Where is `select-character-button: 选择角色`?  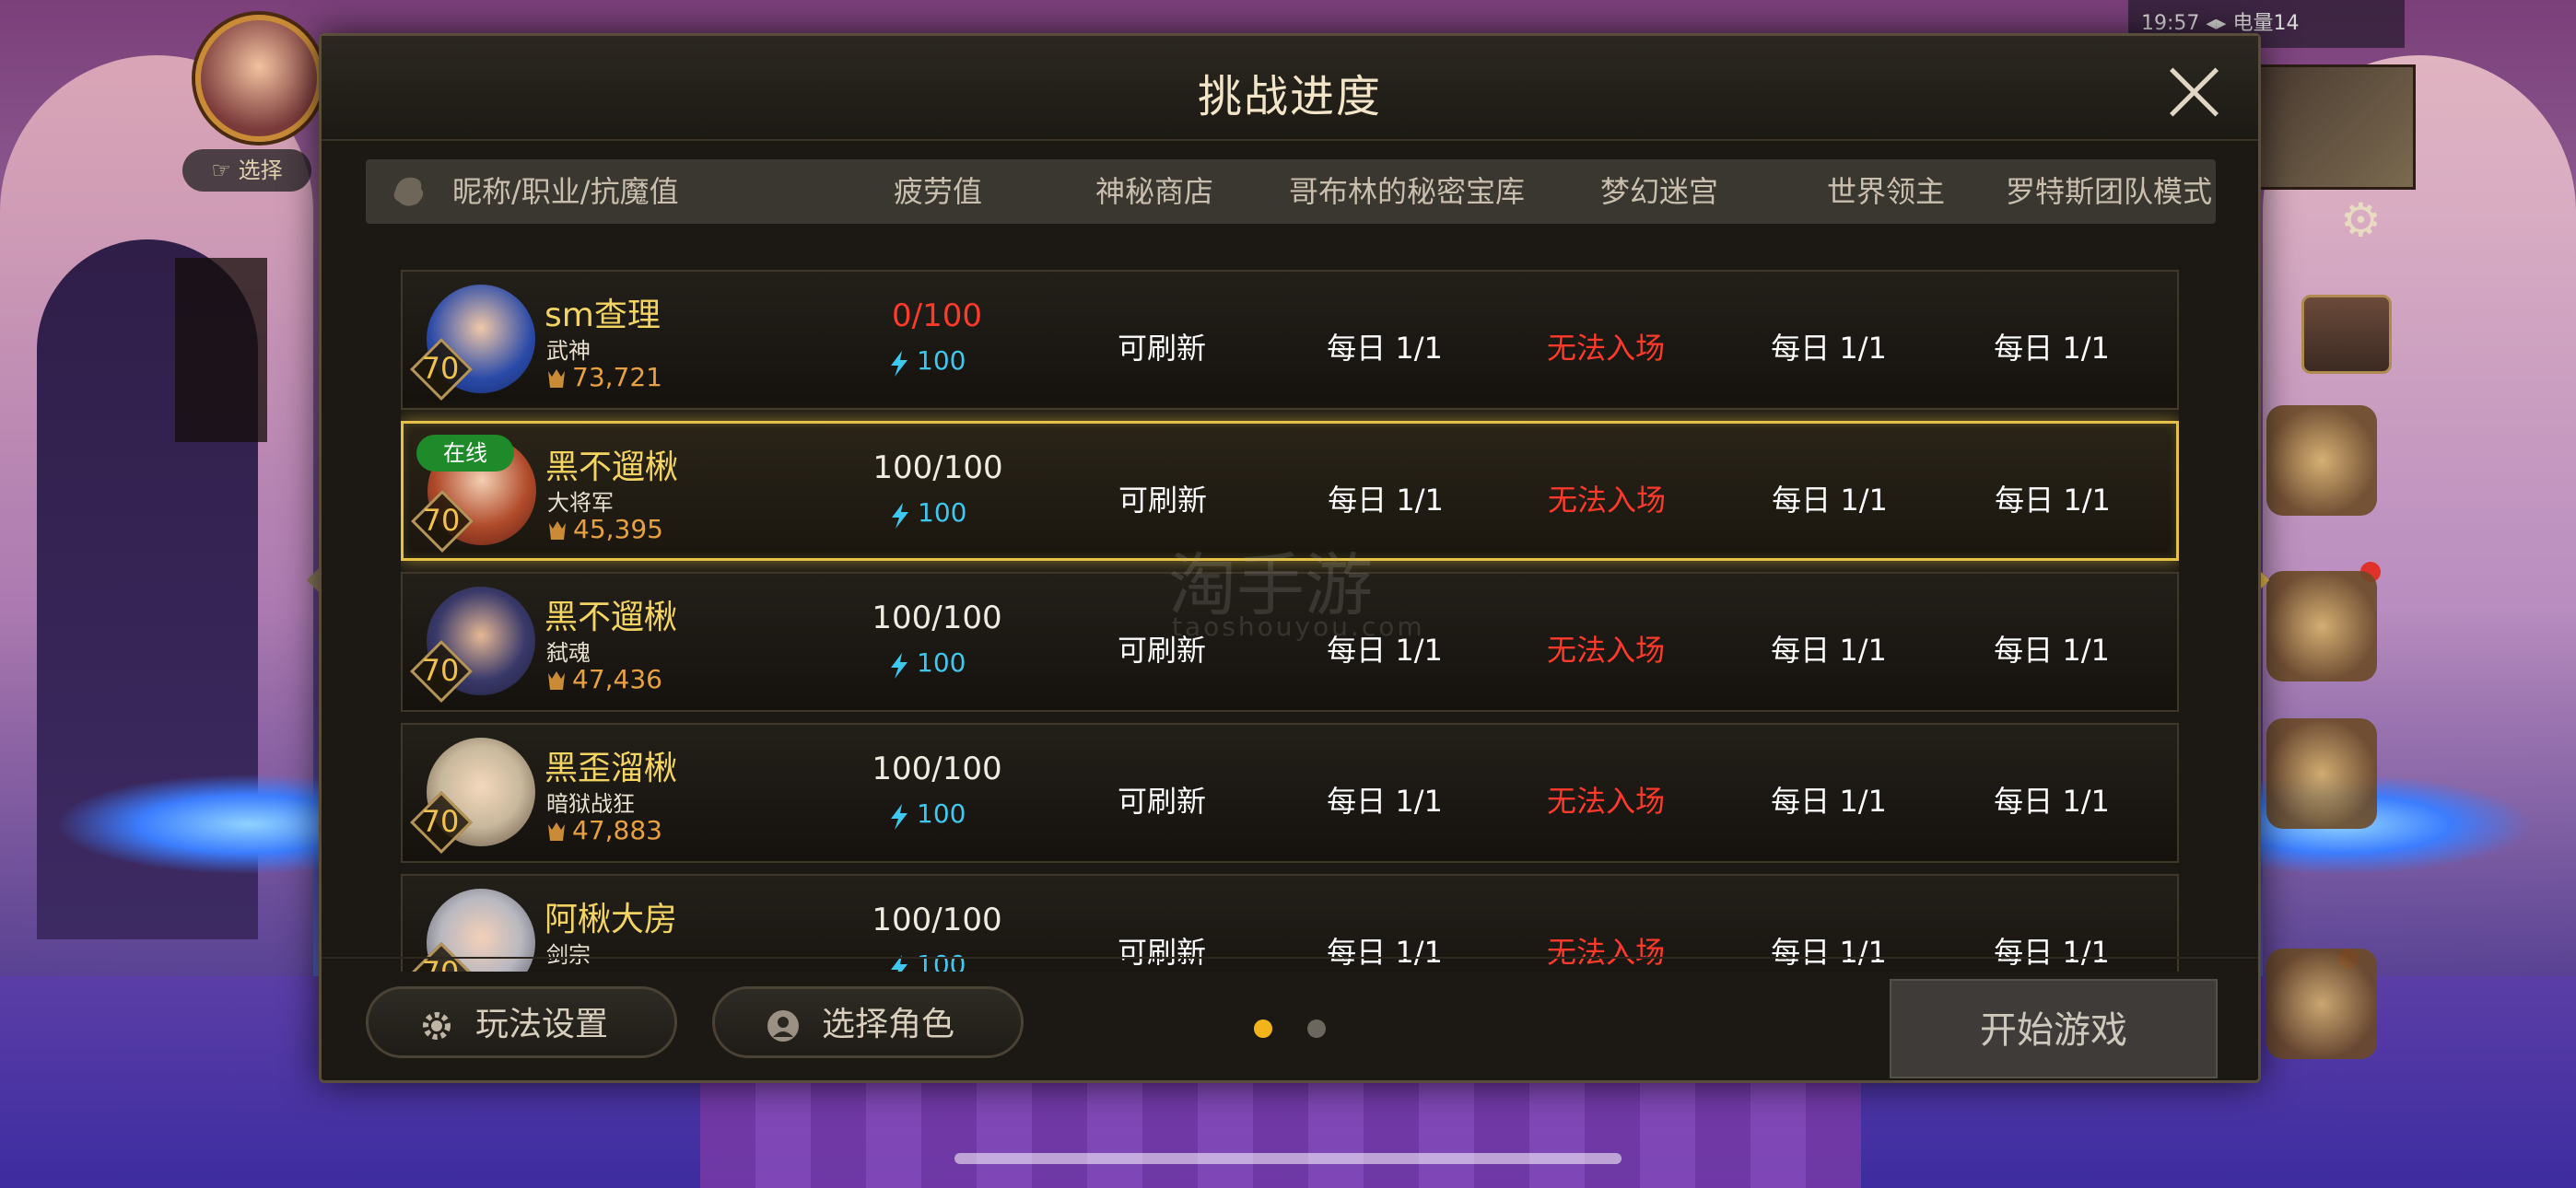 select-character-button: 选择角色 is located at coordinates (868, 1022).